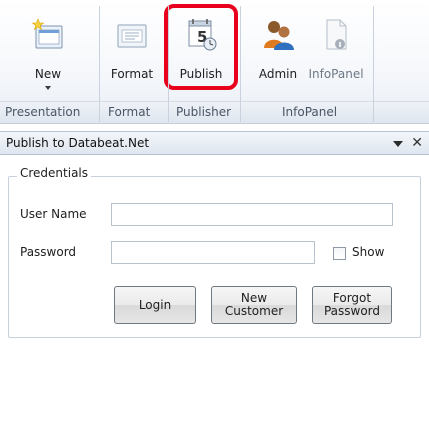 This screenshot has width=429, height=436. I want to click on pane-title: Publish to Databeat.Net, so click(78, 143).